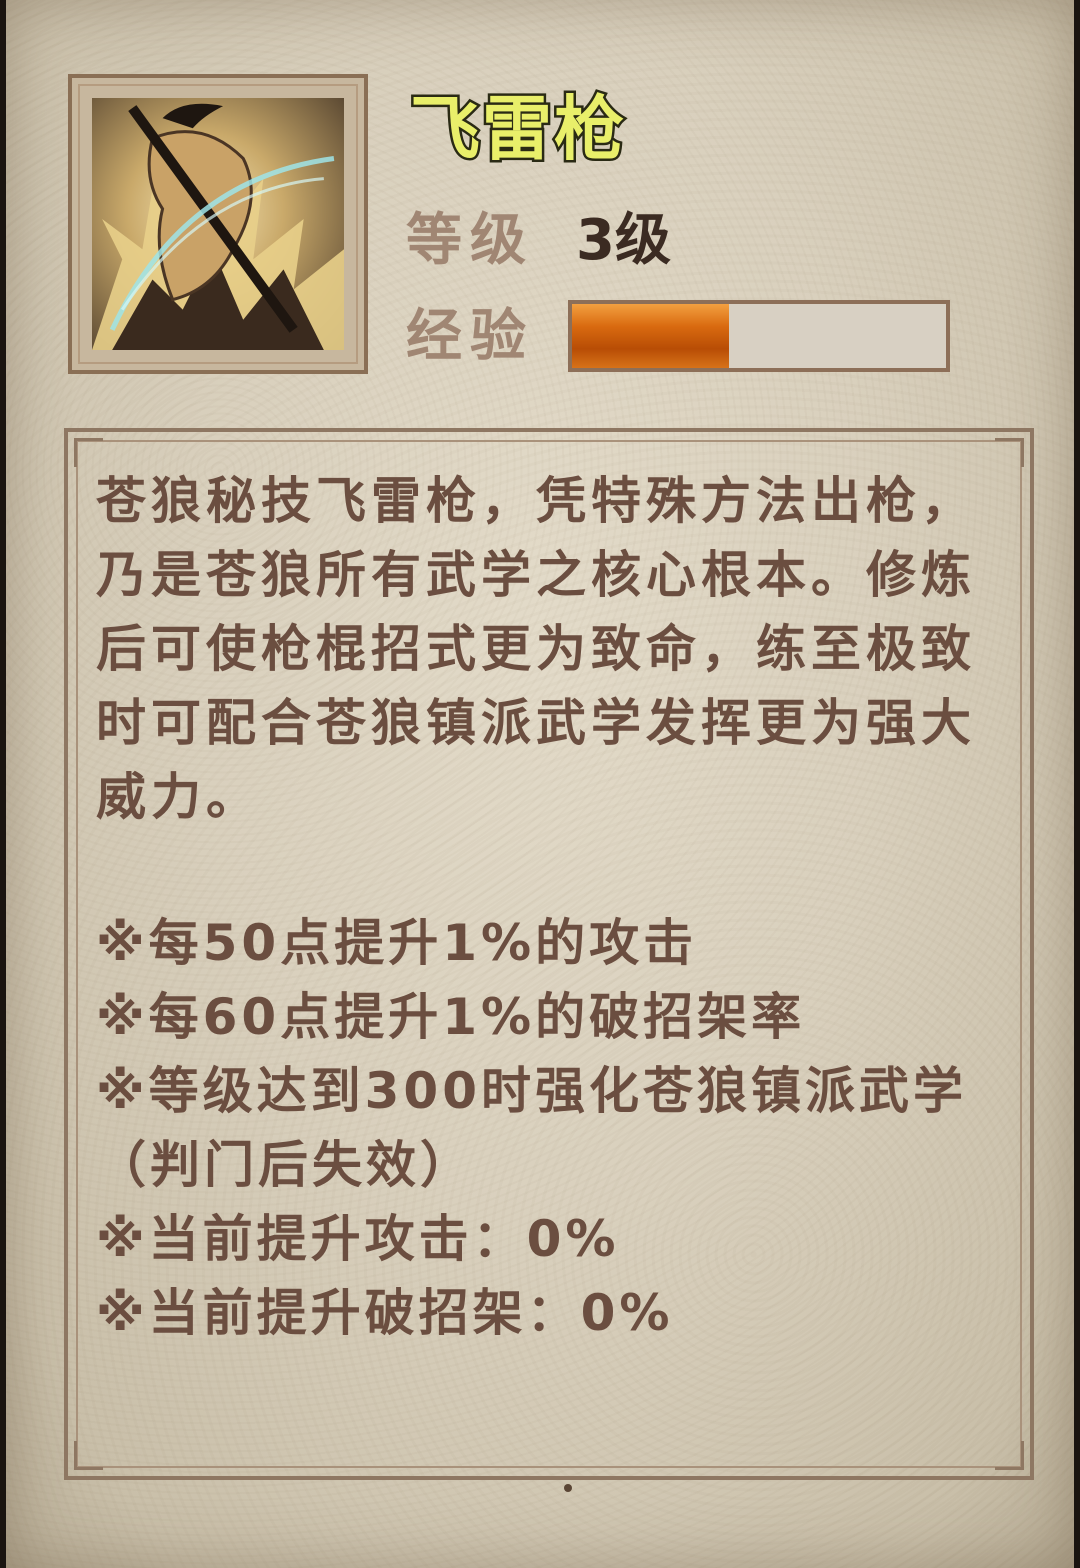 This screenshot has height=1568, width=1080. I want to click on effect-item: ※等级达到300时强化苍狼镇派武学（判门后失效）, so click(531, 1128).